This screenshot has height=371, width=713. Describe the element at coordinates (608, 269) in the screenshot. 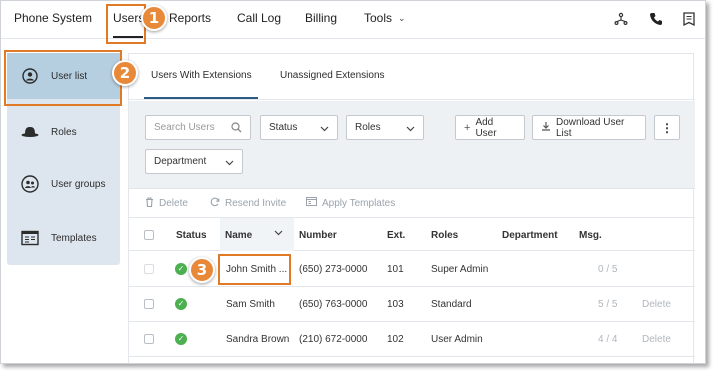

I see `user-msg: 0 / 5` at that location.